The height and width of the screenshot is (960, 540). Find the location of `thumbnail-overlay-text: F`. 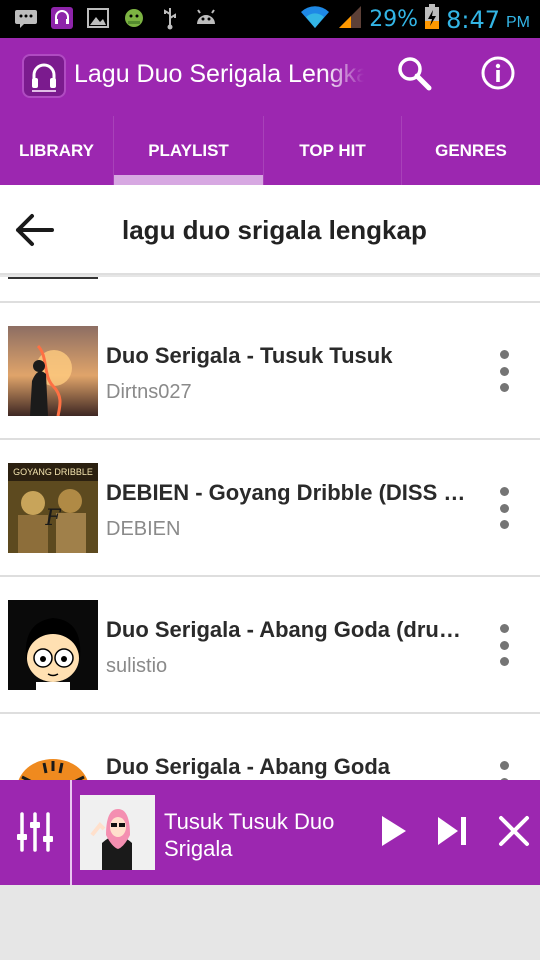

thumbnail-overlay-text: F is located at coordinates (52, 518).